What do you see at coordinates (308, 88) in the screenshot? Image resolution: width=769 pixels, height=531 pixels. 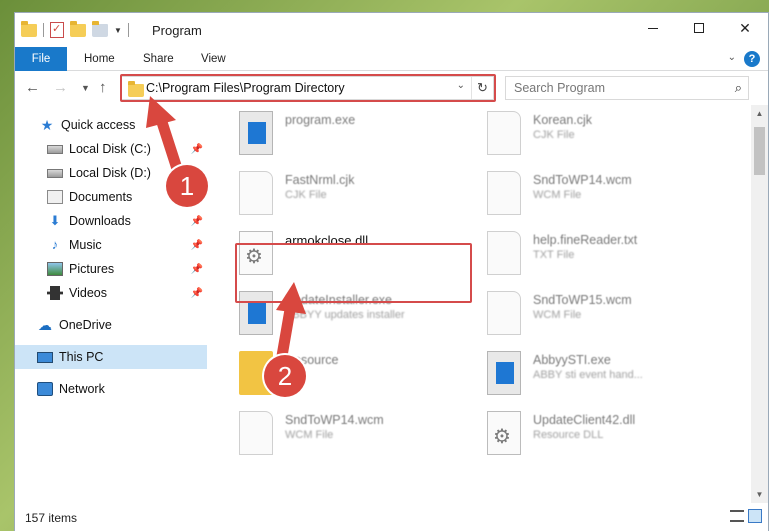 I see `address-highlight-box` at bounding box center [308, 88].